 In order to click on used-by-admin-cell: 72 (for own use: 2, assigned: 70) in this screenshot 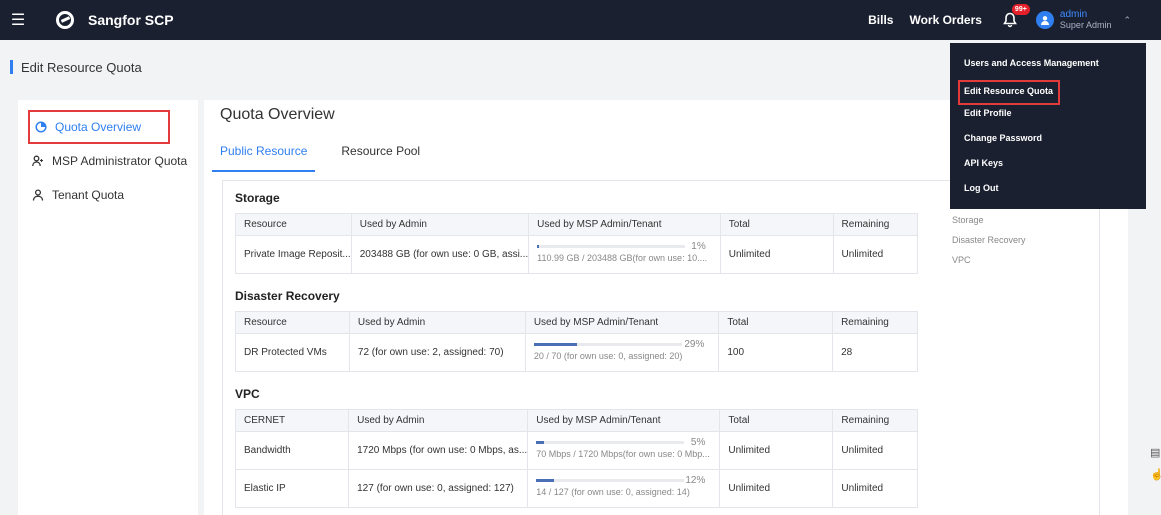, I will do `click(437, 352)`.